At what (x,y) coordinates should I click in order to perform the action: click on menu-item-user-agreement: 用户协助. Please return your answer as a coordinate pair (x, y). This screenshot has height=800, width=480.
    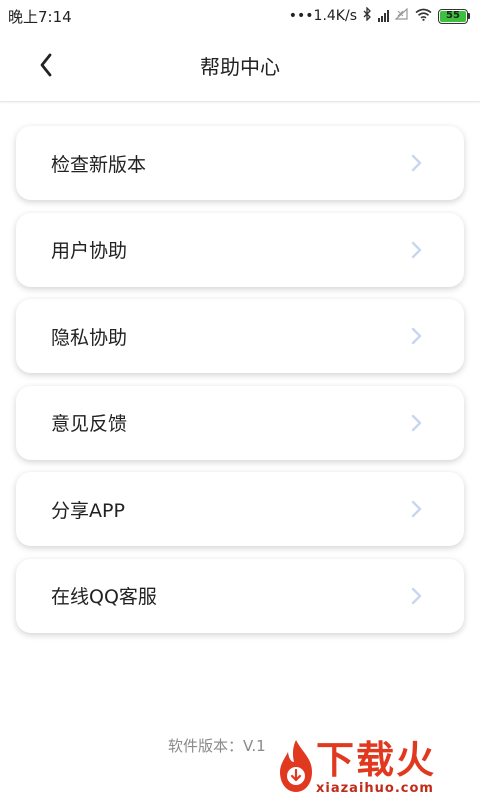
    Looking at the image, I should click on (240, 249).